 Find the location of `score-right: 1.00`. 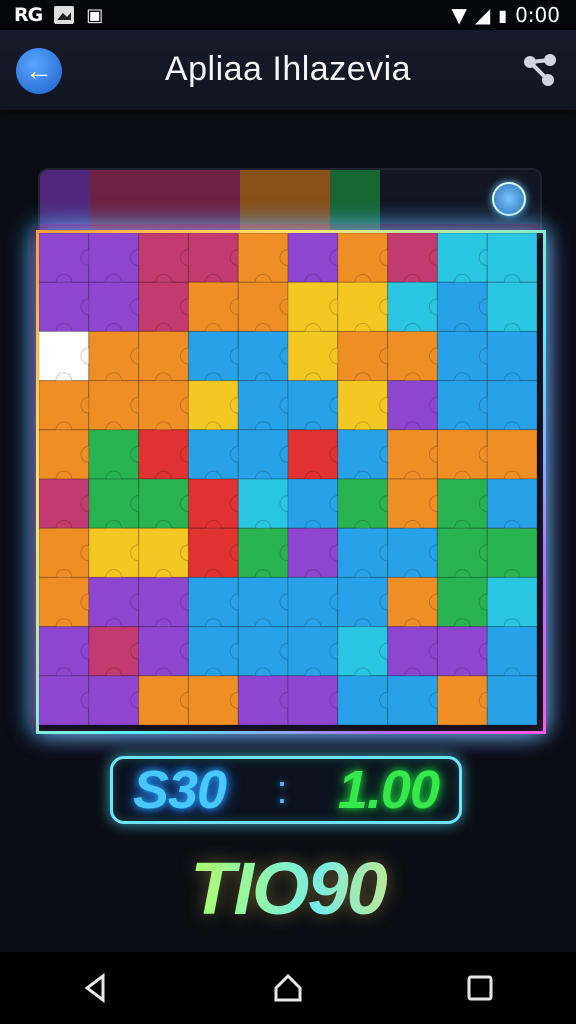

score-right: 1.00 is located at coordinates (388, 790).